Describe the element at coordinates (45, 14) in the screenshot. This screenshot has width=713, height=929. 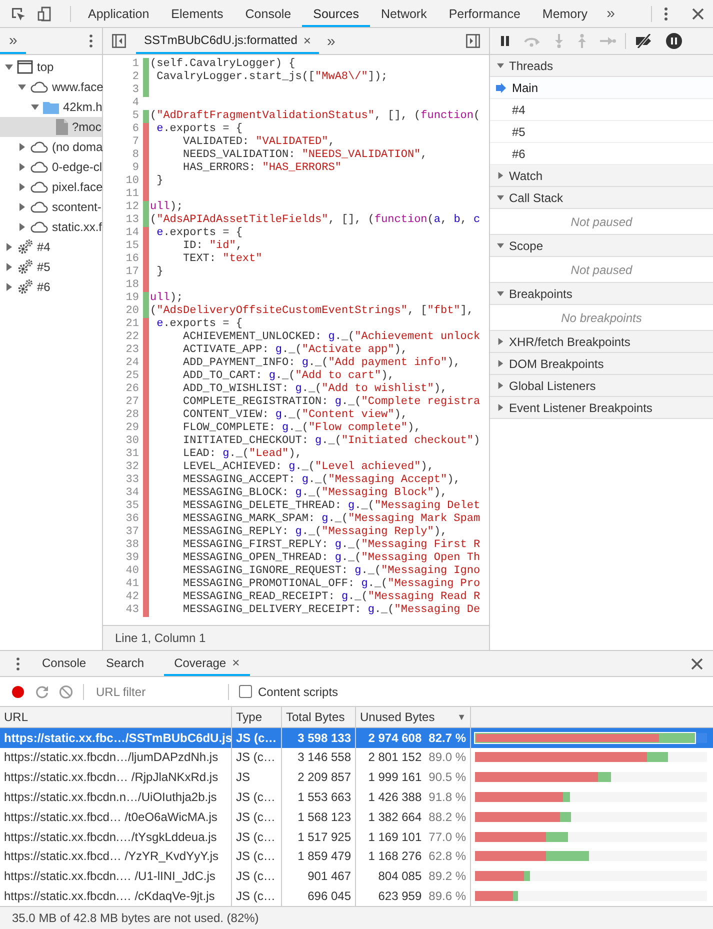
I see `device-icon` at that location.